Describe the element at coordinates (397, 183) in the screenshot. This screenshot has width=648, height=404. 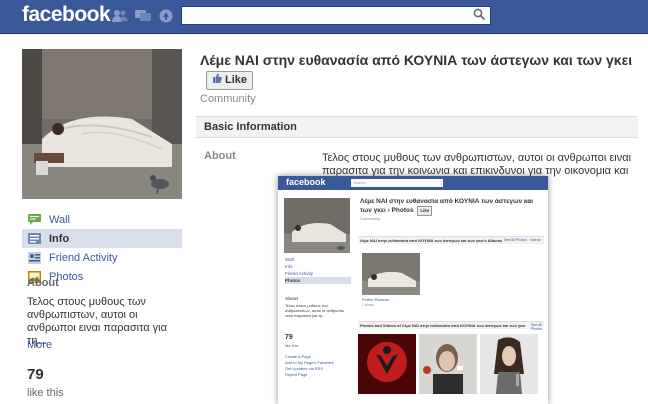
I see `embedded-search: Search` at that location.